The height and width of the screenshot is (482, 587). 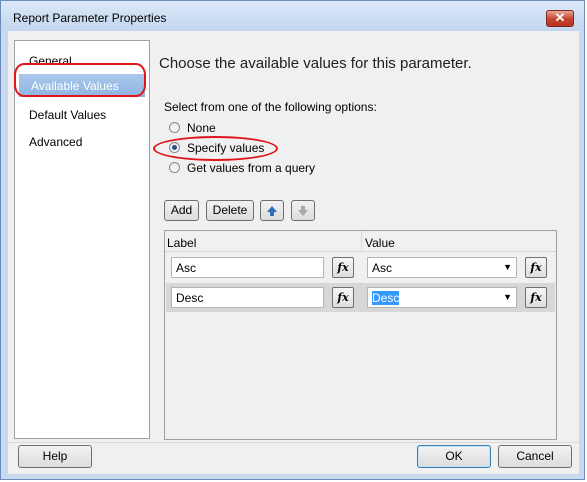 What do you see at coordinates (201, 128) in the screenshot?
I see `option-none-label: None` at bounding box center [201, 128].